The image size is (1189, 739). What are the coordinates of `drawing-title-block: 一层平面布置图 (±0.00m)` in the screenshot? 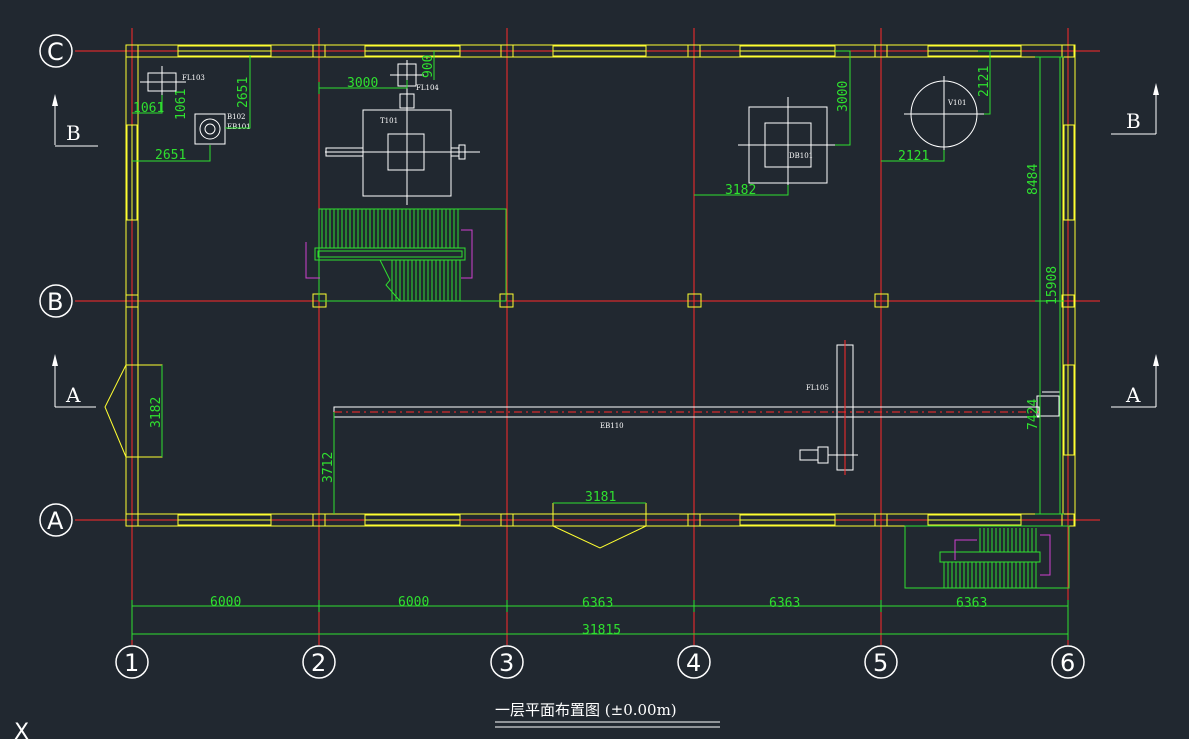 It's located at (607, 714).